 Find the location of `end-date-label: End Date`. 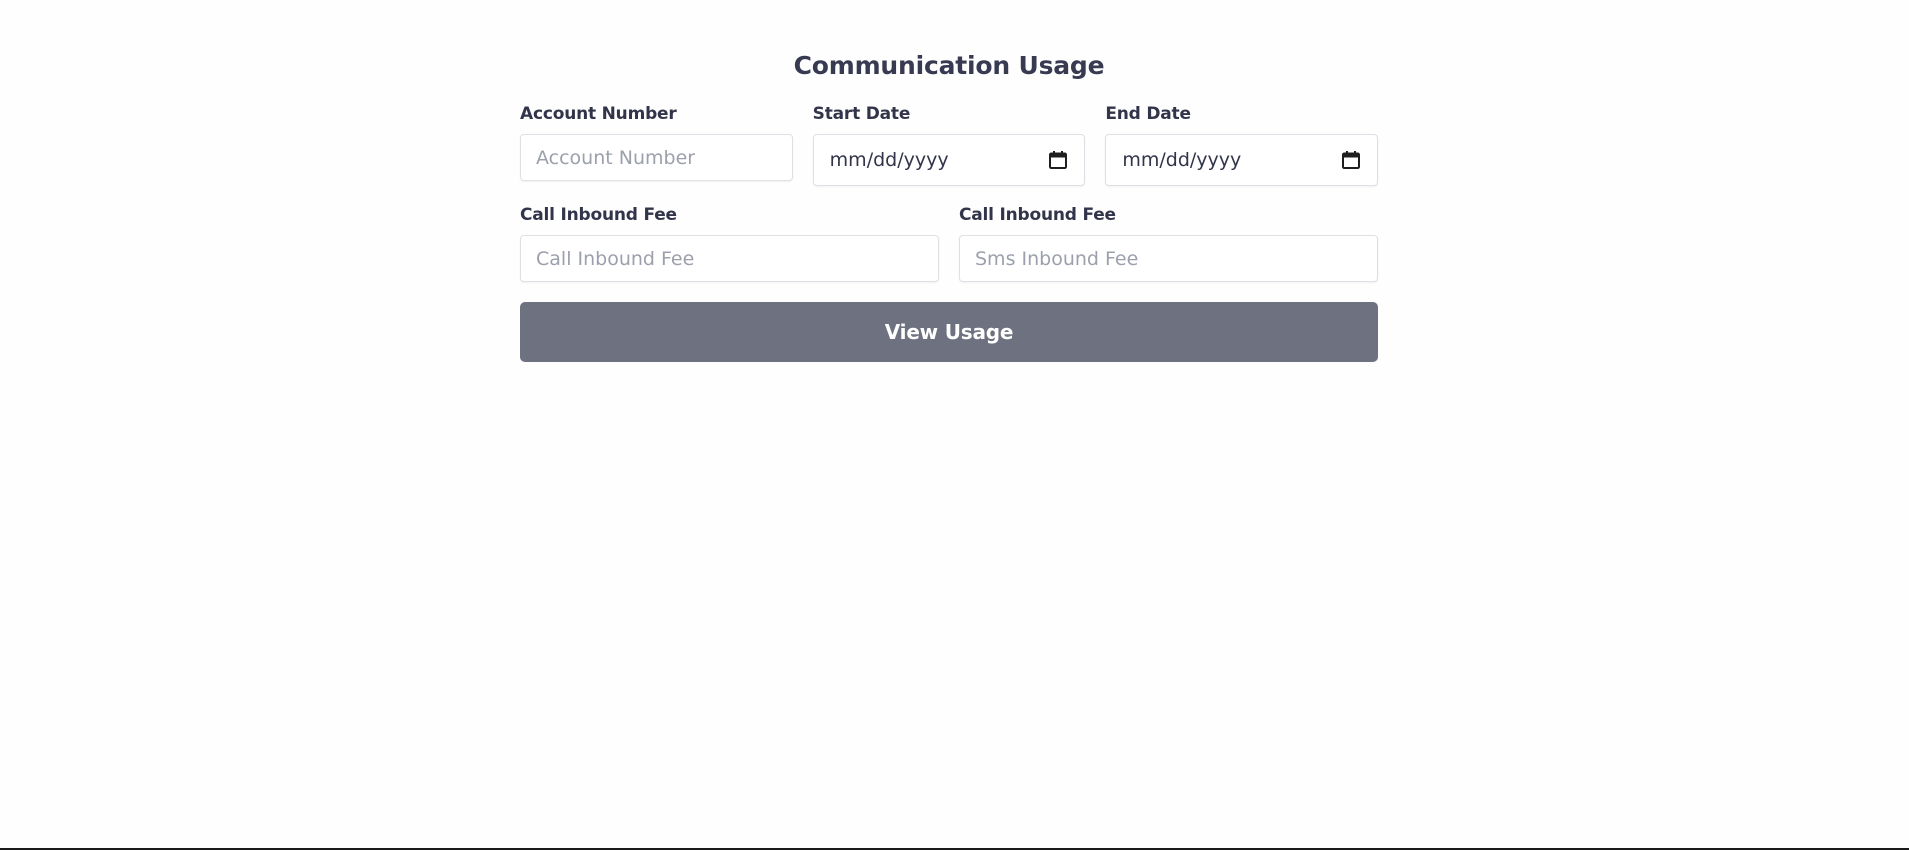

end-date-label: End Date is located at coordinates (1148, 114).